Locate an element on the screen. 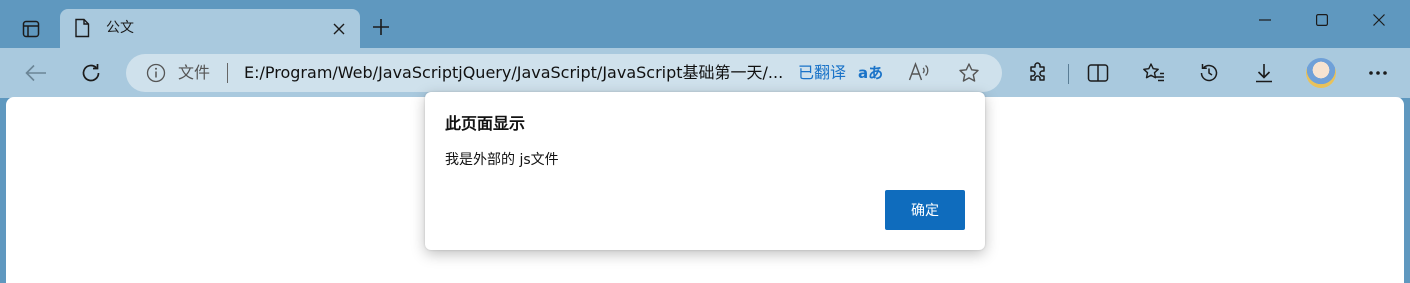  read-aloud-icon is located at coordinates (919, 74).